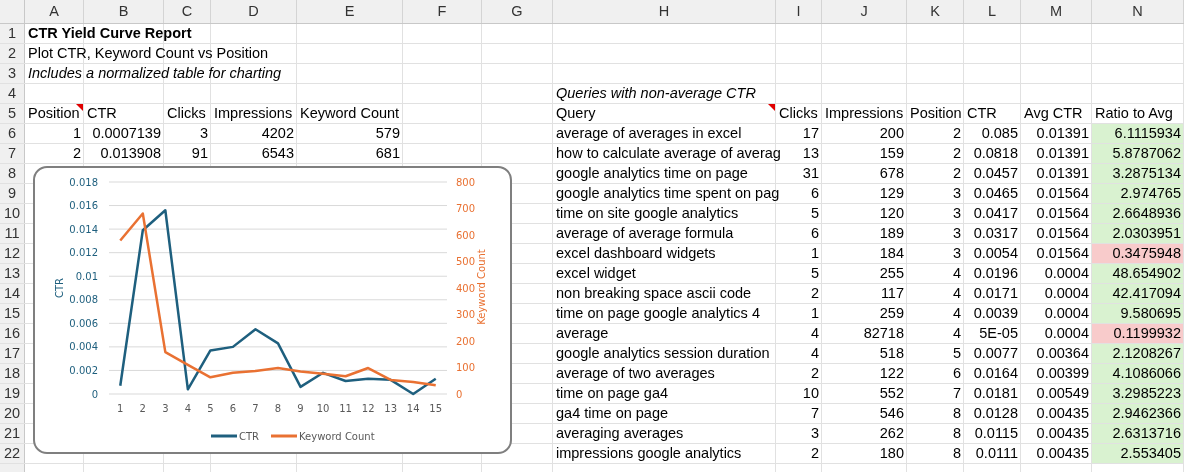 The height and width of the screenshot is (472, 1184). I want to click on number-value: 1, so click(814, 253).